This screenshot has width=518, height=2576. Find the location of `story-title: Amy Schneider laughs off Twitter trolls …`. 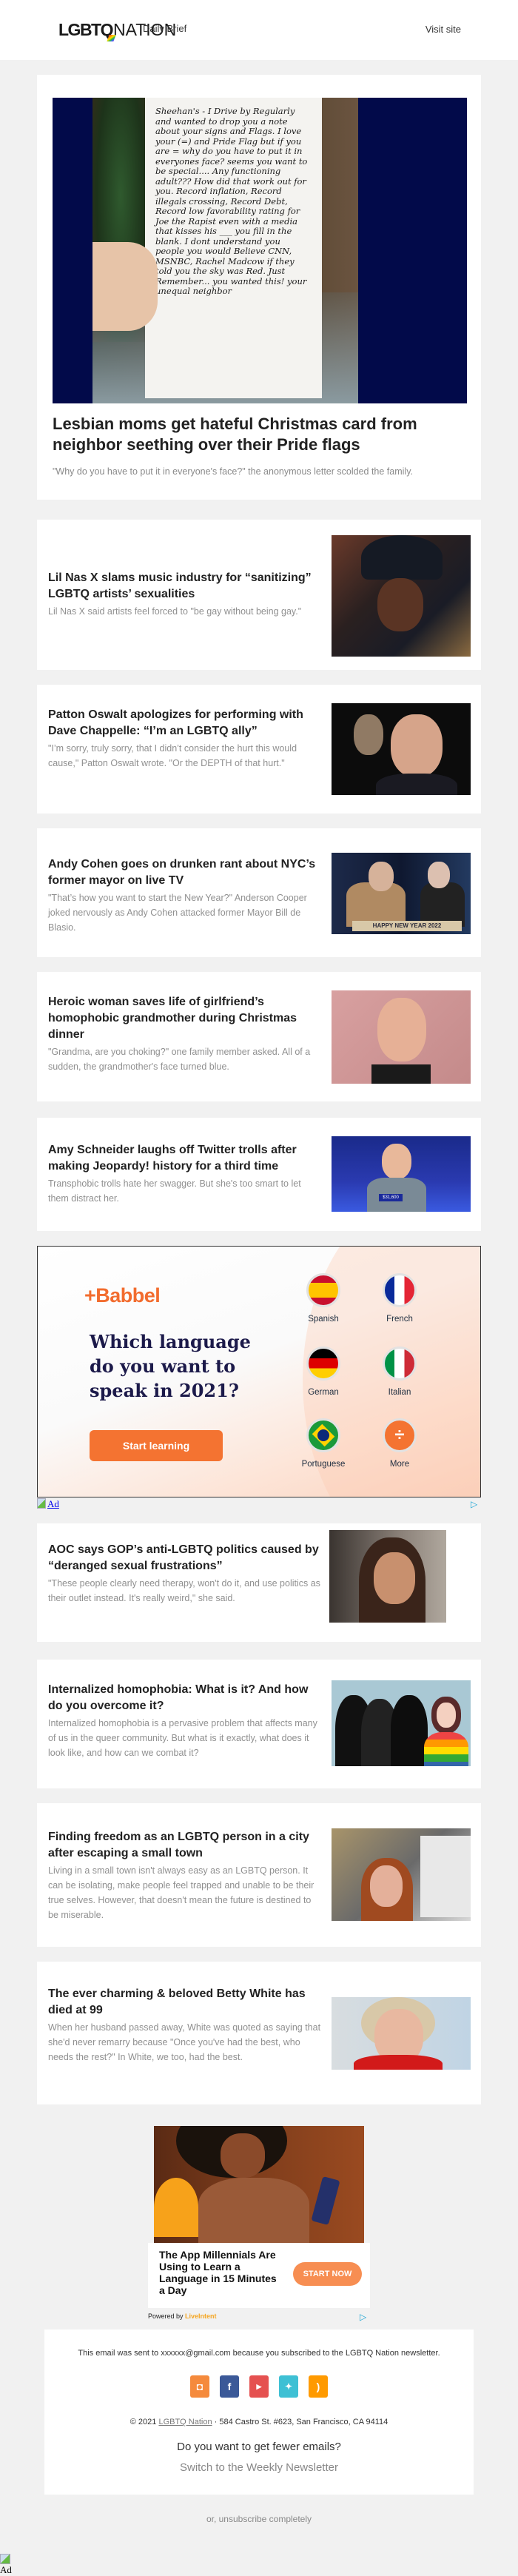

story-title: Amy Schneider laughs off Twitter trolls … is located at coordinates (185, 1158).